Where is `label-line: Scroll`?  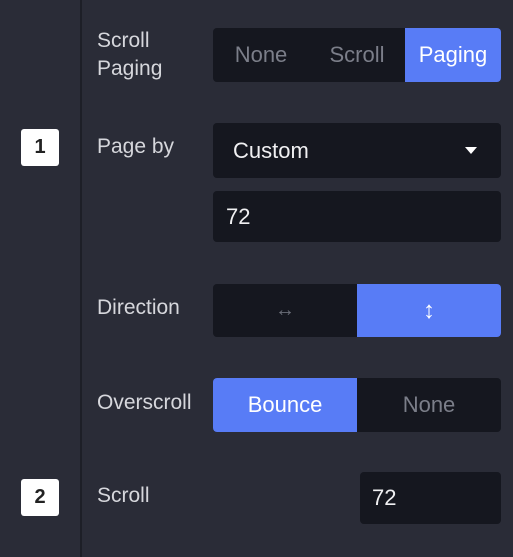
label-line: Scroll is located at coordinates (123, 40).